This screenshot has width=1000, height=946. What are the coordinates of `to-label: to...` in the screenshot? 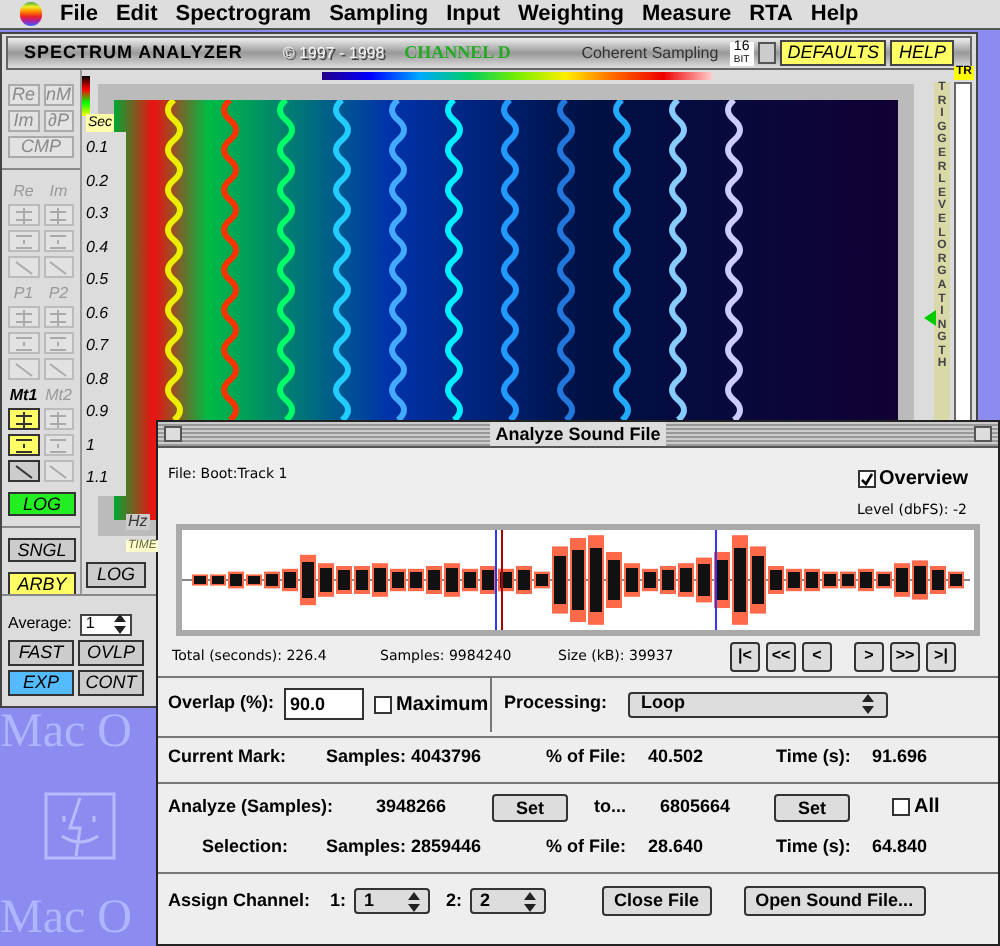 It's located at (611, 806).